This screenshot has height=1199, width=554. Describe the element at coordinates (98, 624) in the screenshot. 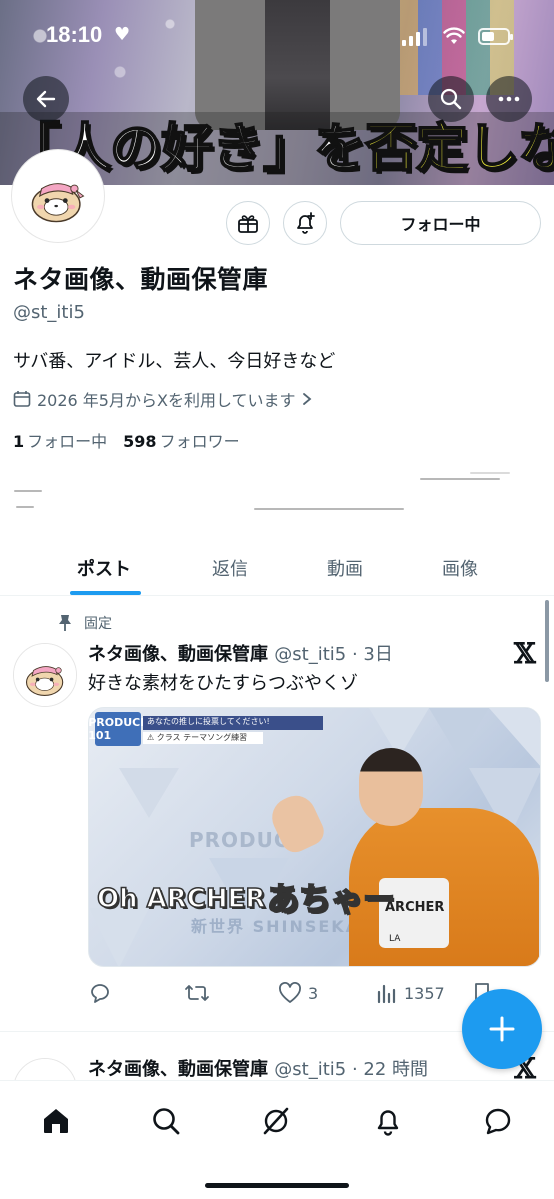

I see `pinned-text: 固定` at that location.